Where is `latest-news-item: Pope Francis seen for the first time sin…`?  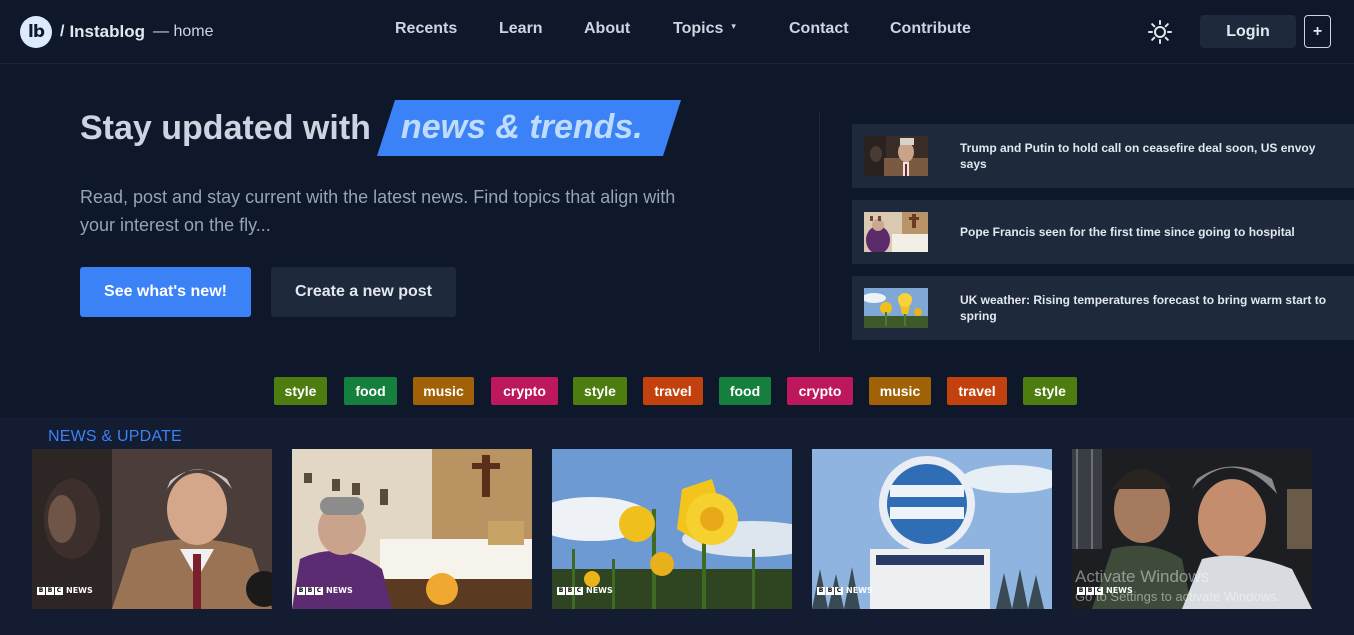 latest-news-item: Pope Francis seen for the first time sin… is located at coordinates (1103, 232).